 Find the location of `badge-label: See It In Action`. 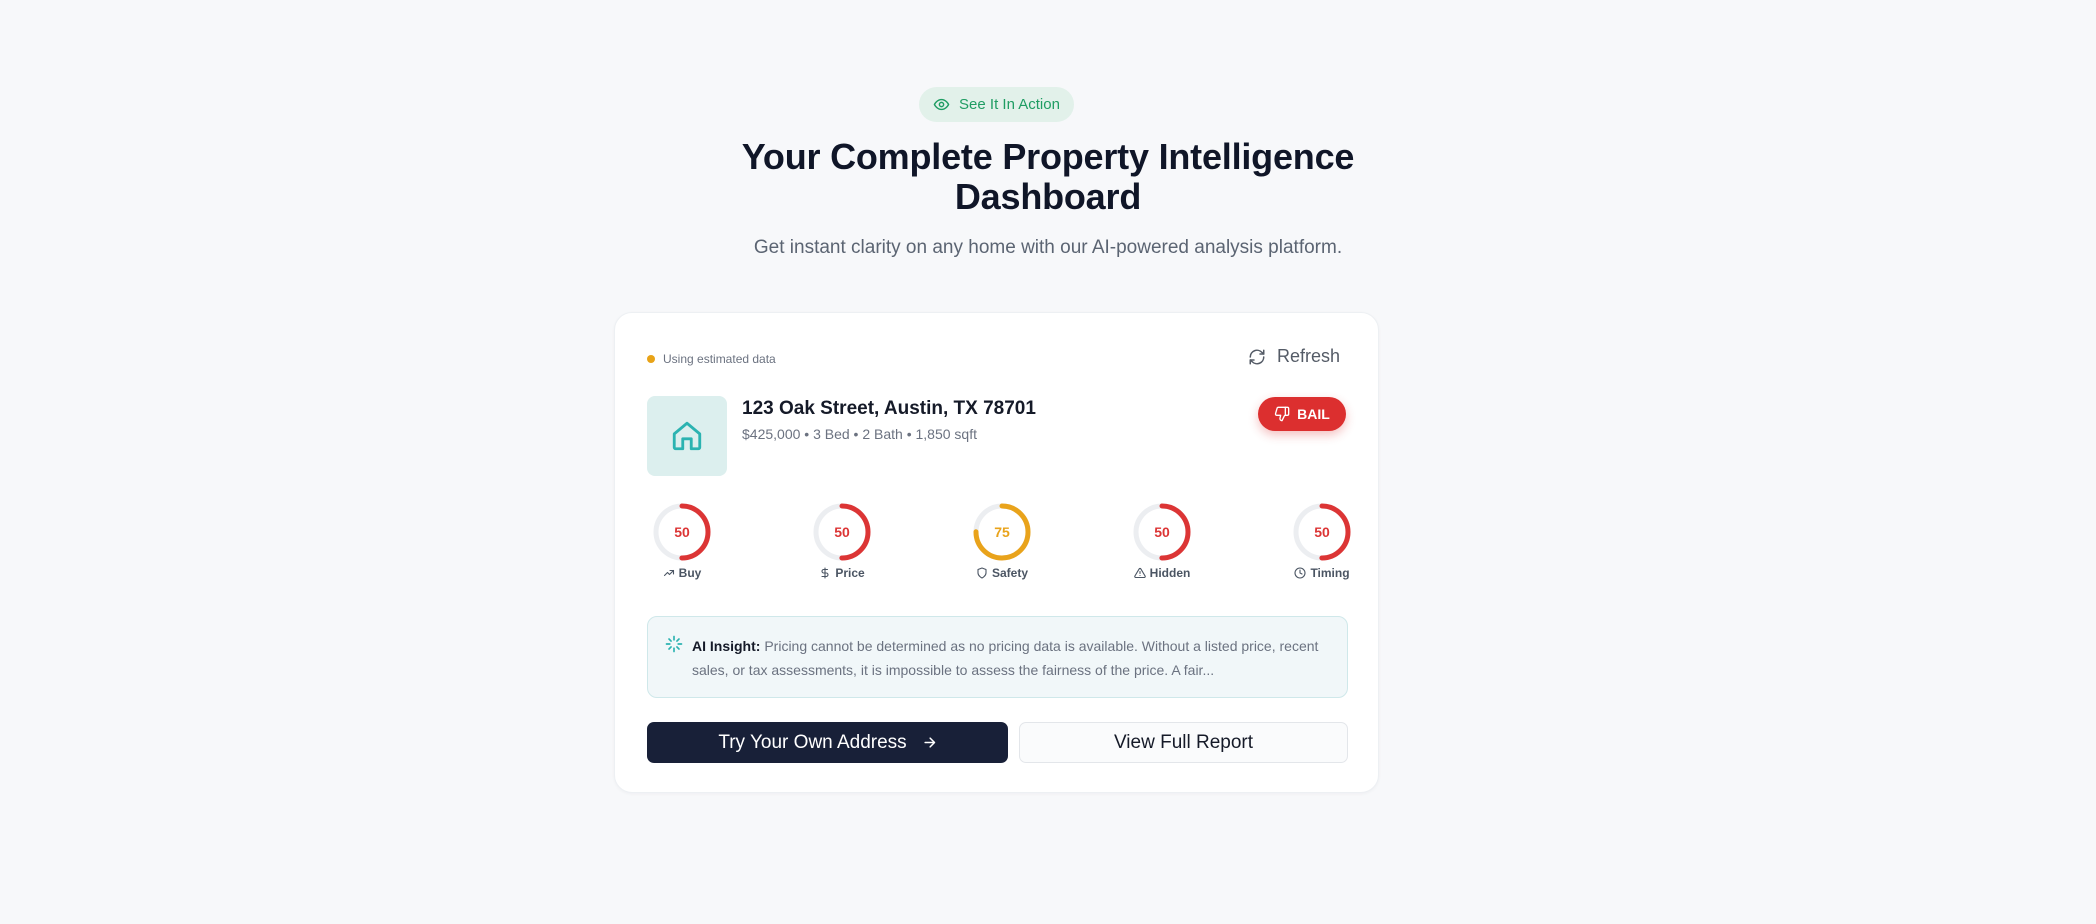

badge-label: See It In Action is located at coordinates (1009, 104).